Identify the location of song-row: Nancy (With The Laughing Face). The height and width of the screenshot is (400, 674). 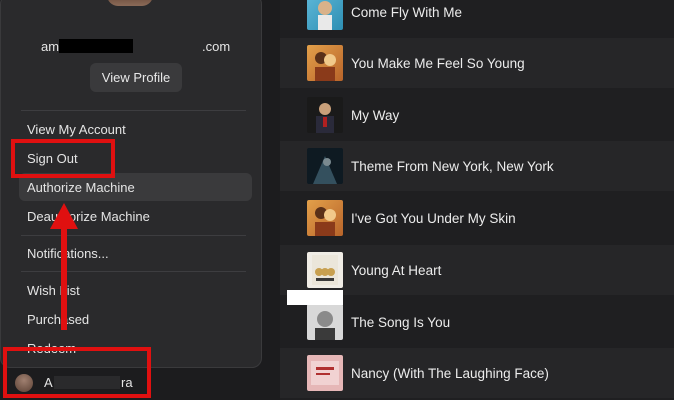
(477, 373).